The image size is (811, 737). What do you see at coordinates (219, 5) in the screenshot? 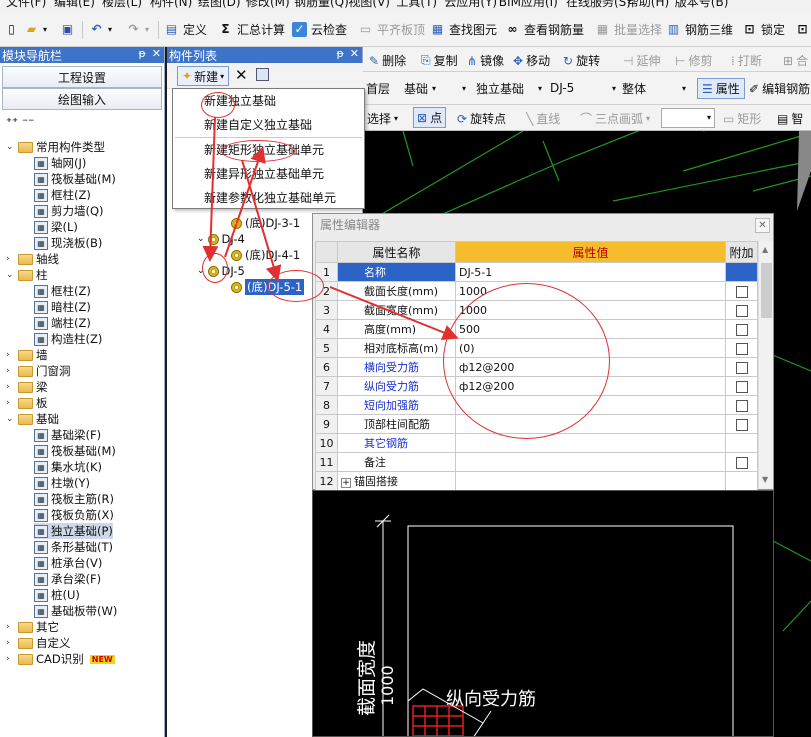
I see `menu-item-4: 绘图(D)` at bounding box center [219, 5].